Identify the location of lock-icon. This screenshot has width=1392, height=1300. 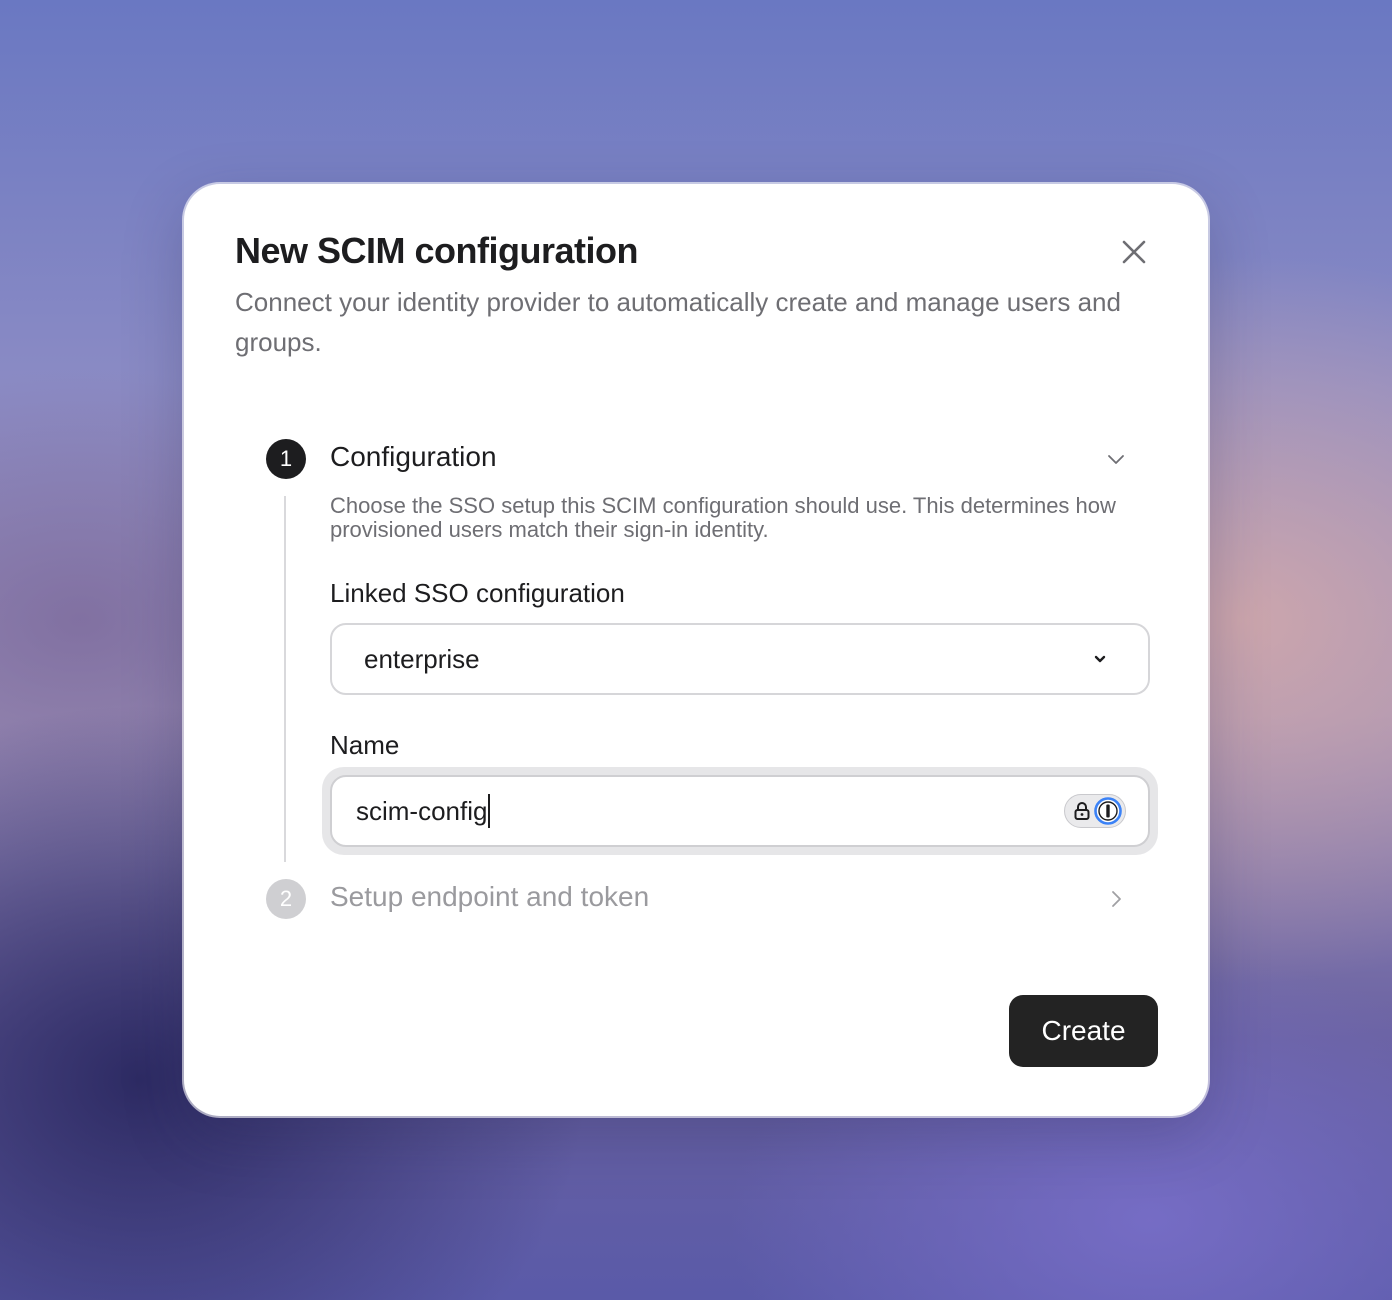
(1082, 811).